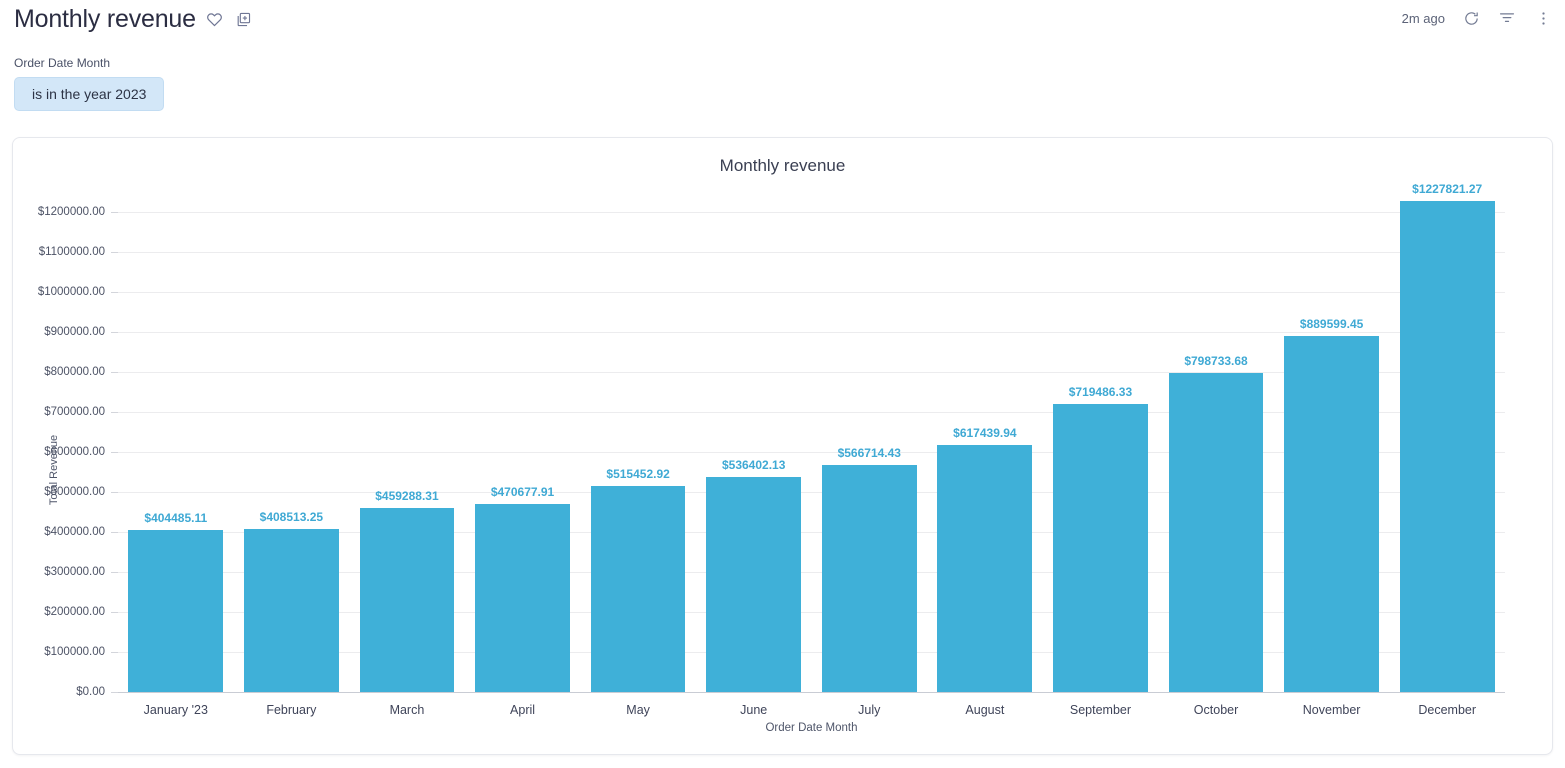 Image resolution: width=1565 pixels, height=768 pixels. Describe the element at coordinates (782, 165) in the screenshot. I see `chart-title: Monthly revenue` at that location.